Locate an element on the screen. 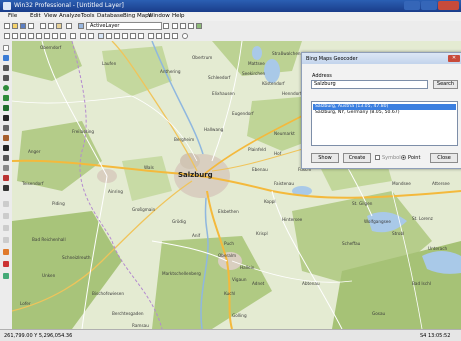 Image resolution: width=461 pixels, height=341 pixels. polygon-icon is located at coordinates (6, 108).